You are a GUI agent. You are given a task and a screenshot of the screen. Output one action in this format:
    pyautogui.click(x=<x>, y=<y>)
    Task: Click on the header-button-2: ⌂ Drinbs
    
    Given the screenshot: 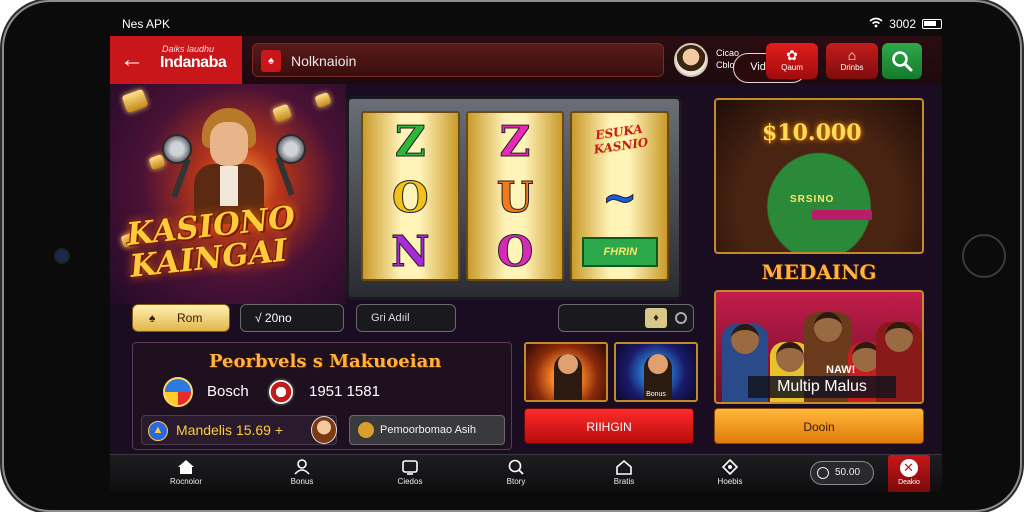 What is the action you would take?
    pyautogui.click(x=852, y=61)
    